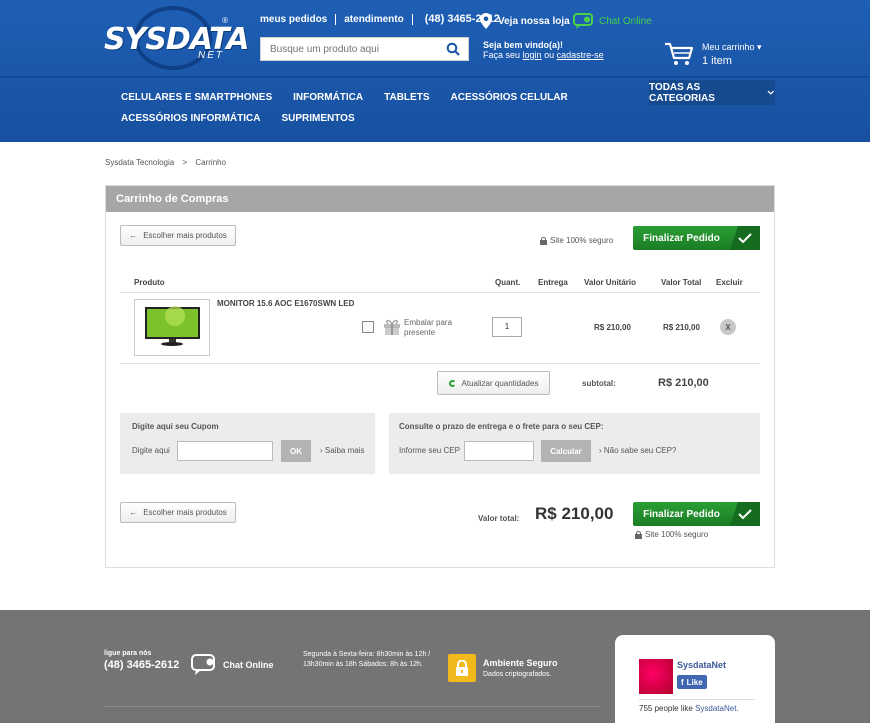  Describe the element at coordinates (336, 19) in the screenshot. I see `link-separator` at that location.